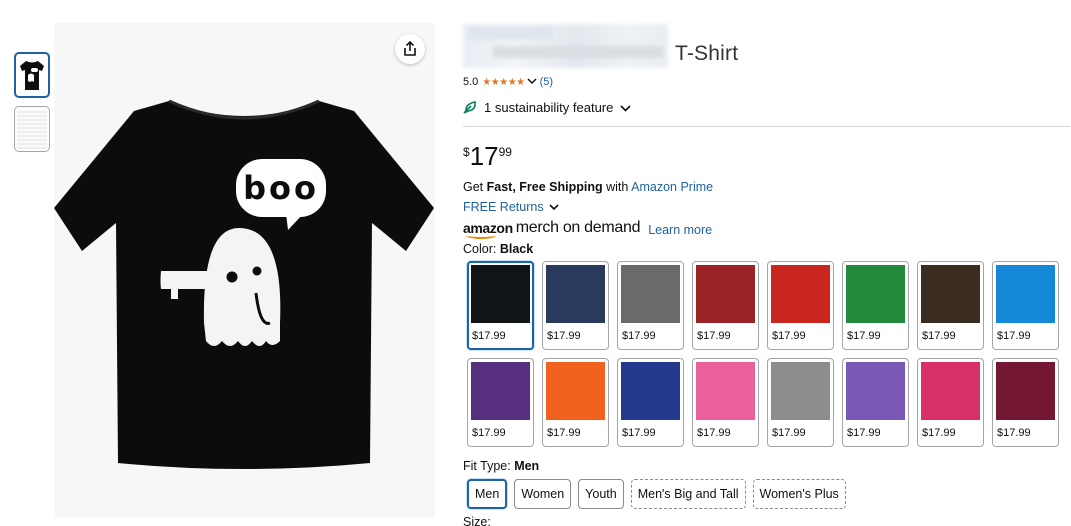  Describe the element at coordinates (471, 82) in the screenshot. I see `rating-value: 5.0` at that location.